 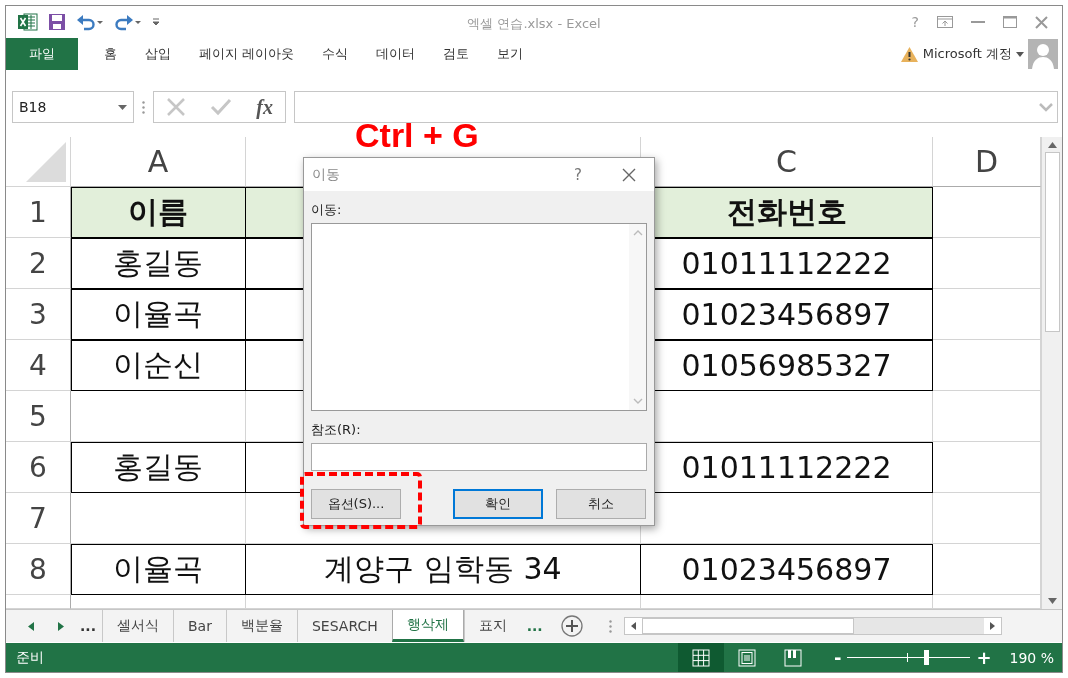 What do you see at coordinates (837, 657) in the screenshot?
I see `zoom-out-button: -` at bounding box center [837, 657].